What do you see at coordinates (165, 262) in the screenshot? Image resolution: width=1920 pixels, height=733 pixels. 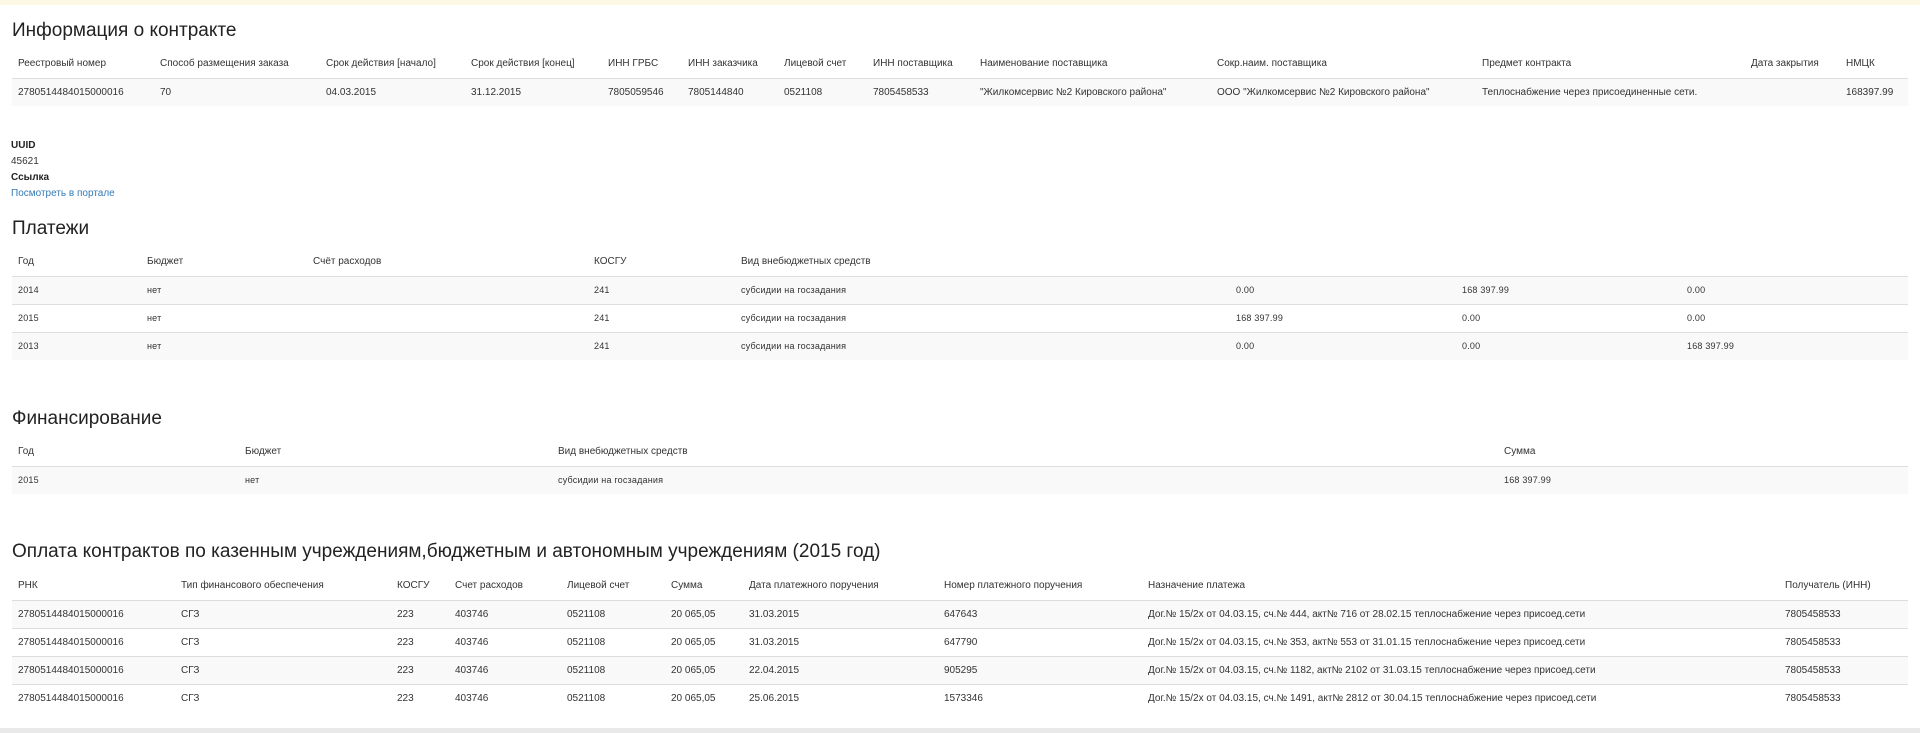 I see `column-header: Бюджет` at bounding box center [165, 262].